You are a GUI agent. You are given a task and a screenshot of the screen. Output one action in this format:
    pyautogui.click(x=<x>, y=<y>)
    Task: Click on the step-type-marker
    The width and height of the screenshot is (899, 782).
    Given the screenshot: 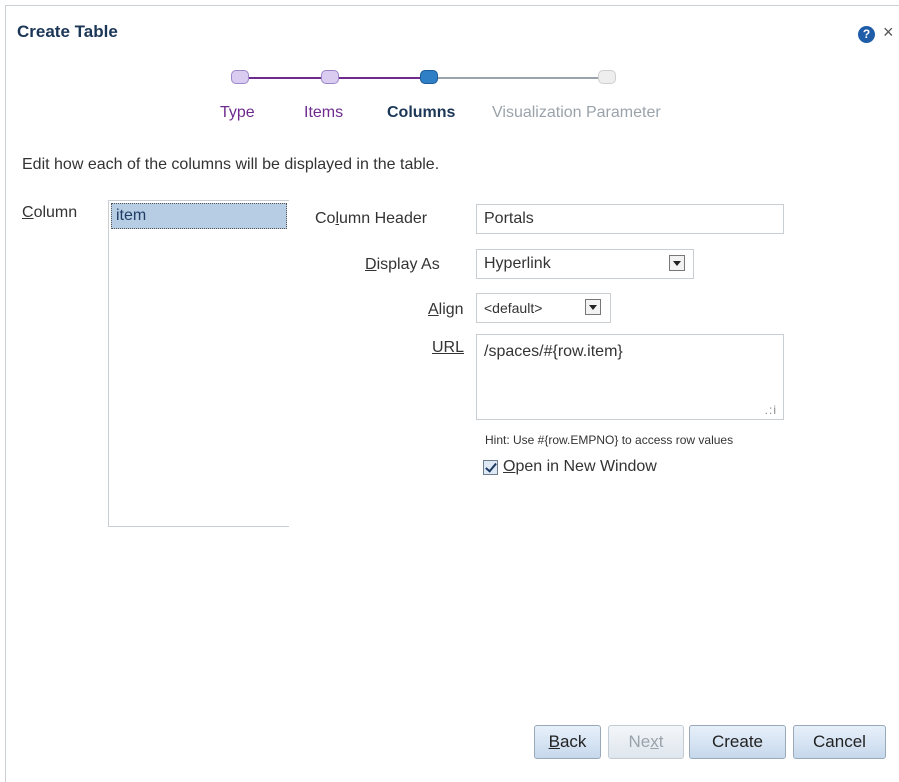 What is the action you would take?
    pyautogui.click(x=240, y=77)
    